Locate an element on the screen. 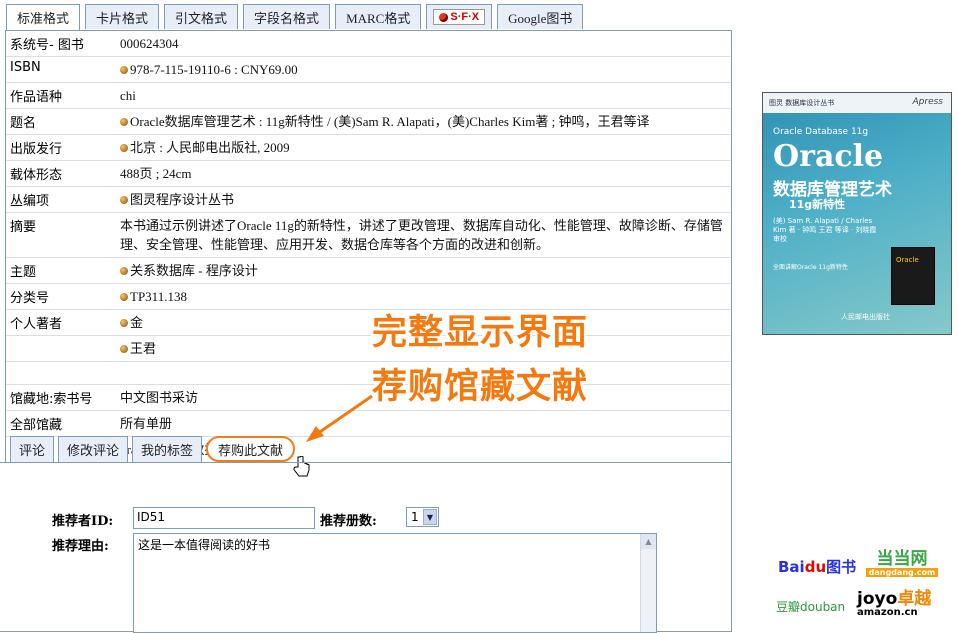 Image resolution: width=958 pixels, height=633 pixels. tab-sfx: S·F·X is located at coordinates (459, 16).